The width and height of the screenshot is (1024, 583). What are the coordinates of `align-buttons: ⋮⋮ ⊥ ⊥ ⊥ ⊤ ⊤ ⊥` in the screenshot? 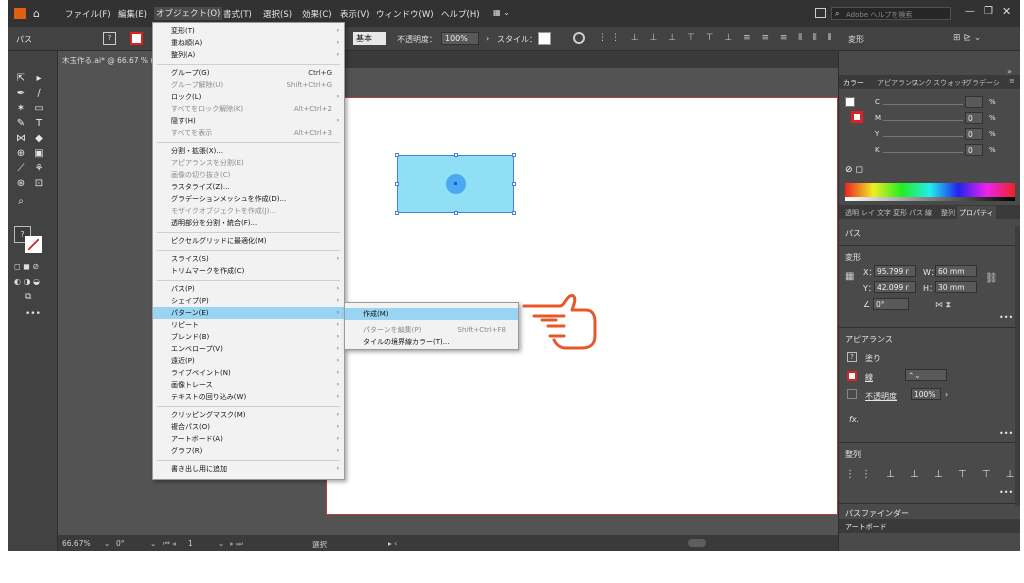 It's located at (932, 474).